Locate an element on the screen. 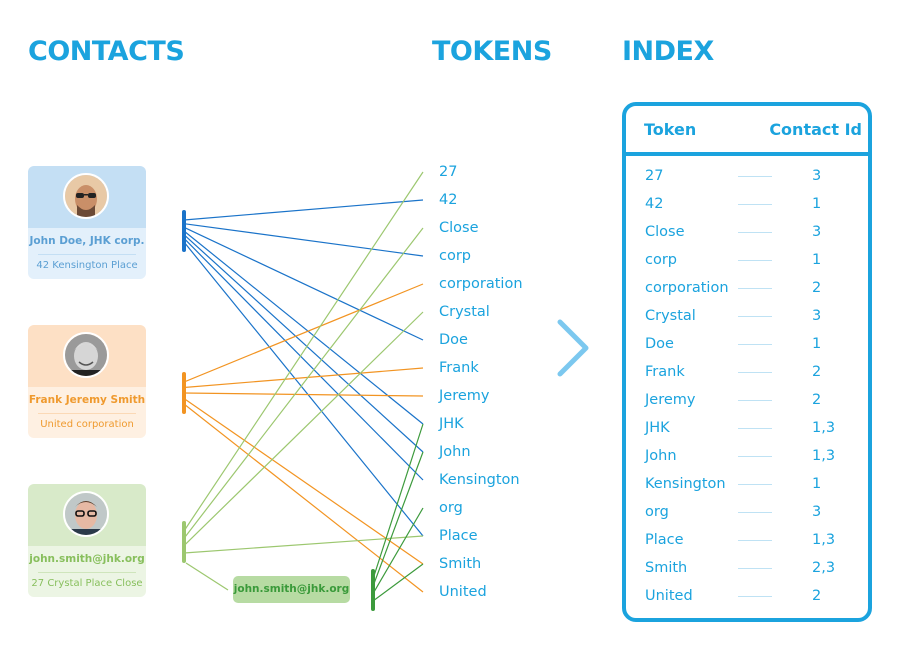  index-row: Close 3 is located at coordinates (747, 232).